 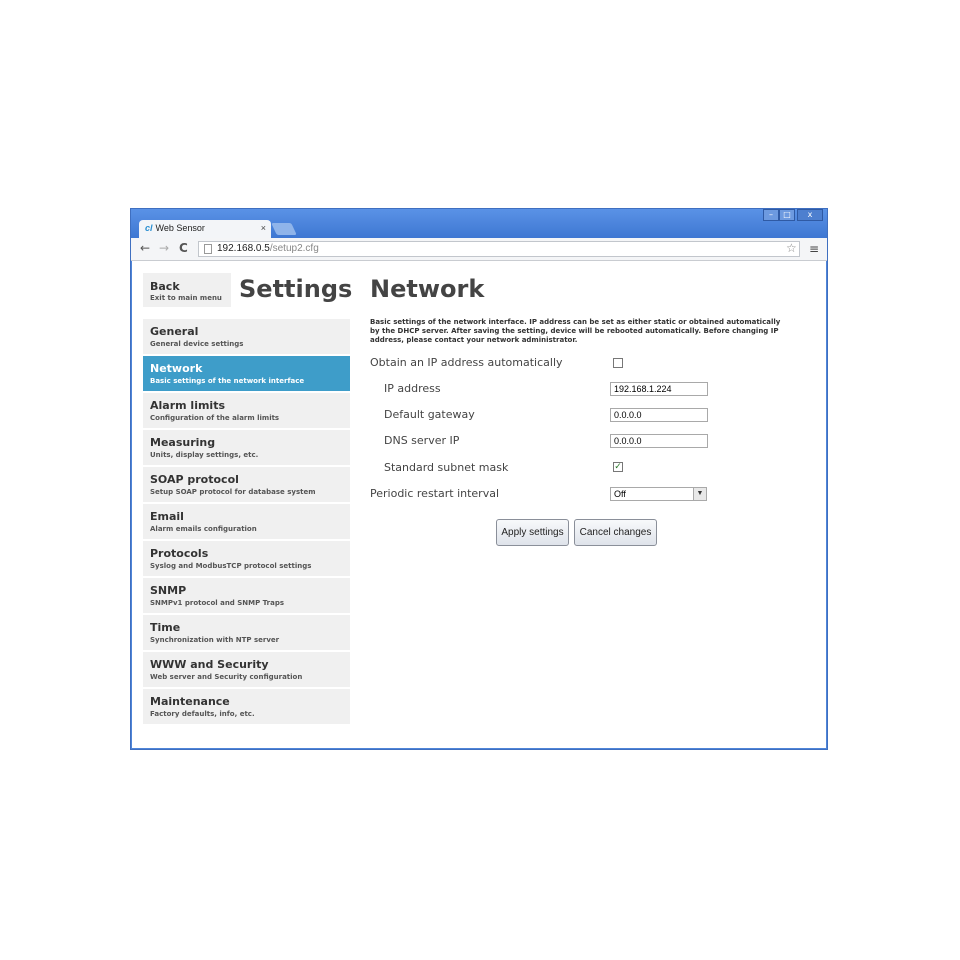 I want to click on menu-item-measuring: Measuring Units, display settings, etc., so click(x=246, y=447).